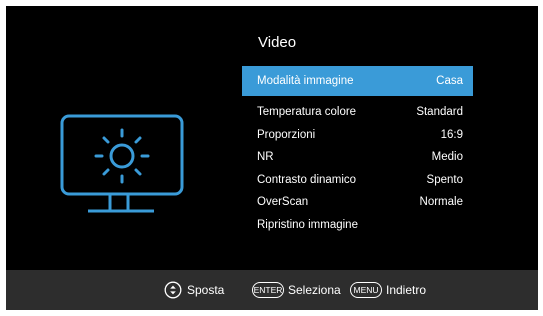  What do you see at coordinates (277, 42) in the screenshot?
I see `menu-title: Video` at bounding box center [277, 42].